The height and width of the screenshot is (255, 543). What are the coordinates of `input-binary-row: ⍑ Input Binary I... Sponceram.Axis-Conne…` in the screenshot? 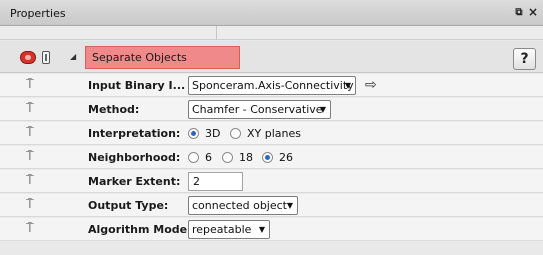 It's located at (271, 85).